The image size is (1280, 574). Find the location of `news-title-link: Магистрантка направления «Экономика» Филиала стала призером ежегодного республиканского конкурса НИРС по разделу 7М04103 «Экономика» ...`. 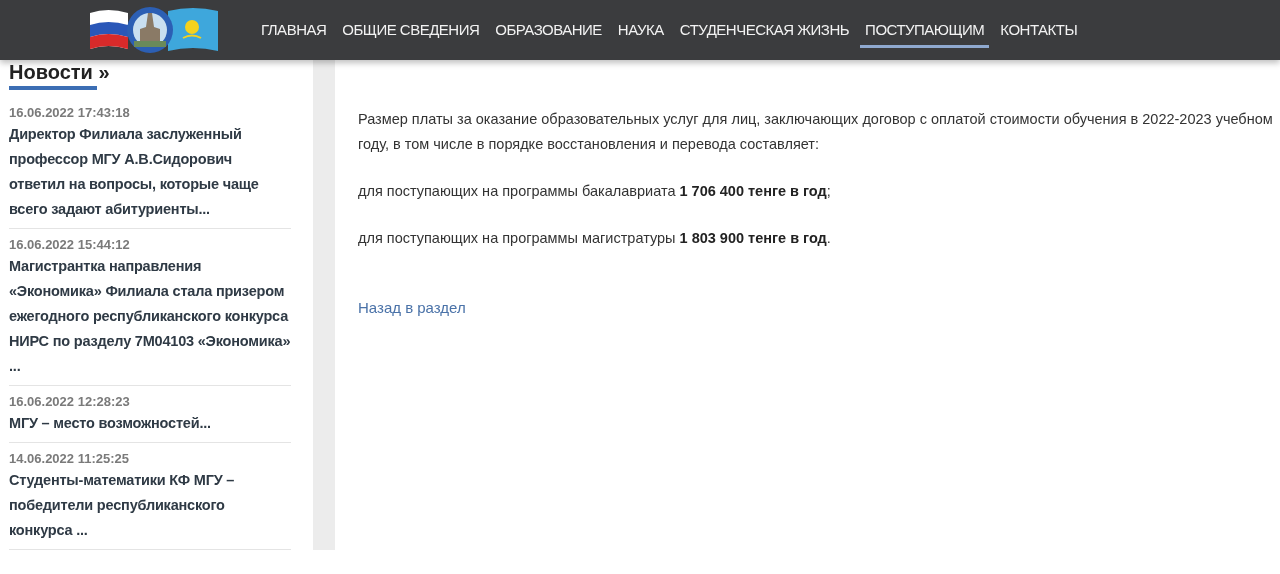

news-title-link: Магистрантка направления «Экономика» Филиала стала призером ежегодного республиканского конкурса НИРС по разделу 7М04103 «Экономика» ... is located at coordinates (150, 316).